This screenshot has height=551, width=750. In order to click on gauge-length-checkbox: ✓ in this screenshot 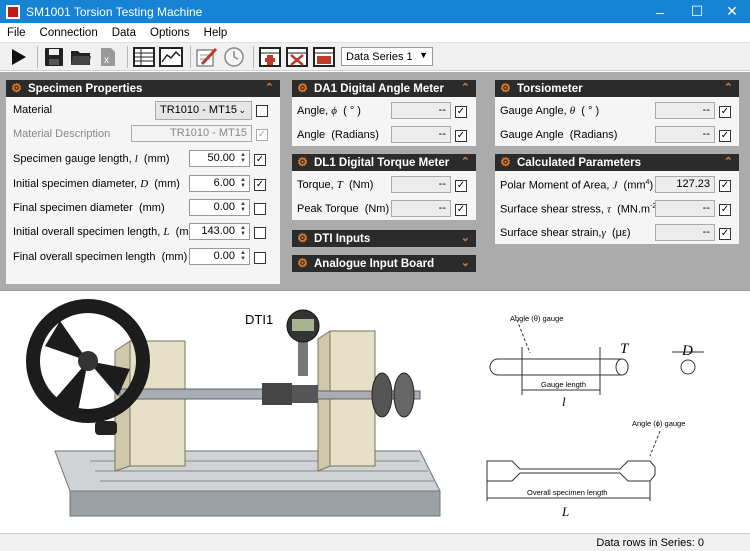, I will do `click(260, 160)`.